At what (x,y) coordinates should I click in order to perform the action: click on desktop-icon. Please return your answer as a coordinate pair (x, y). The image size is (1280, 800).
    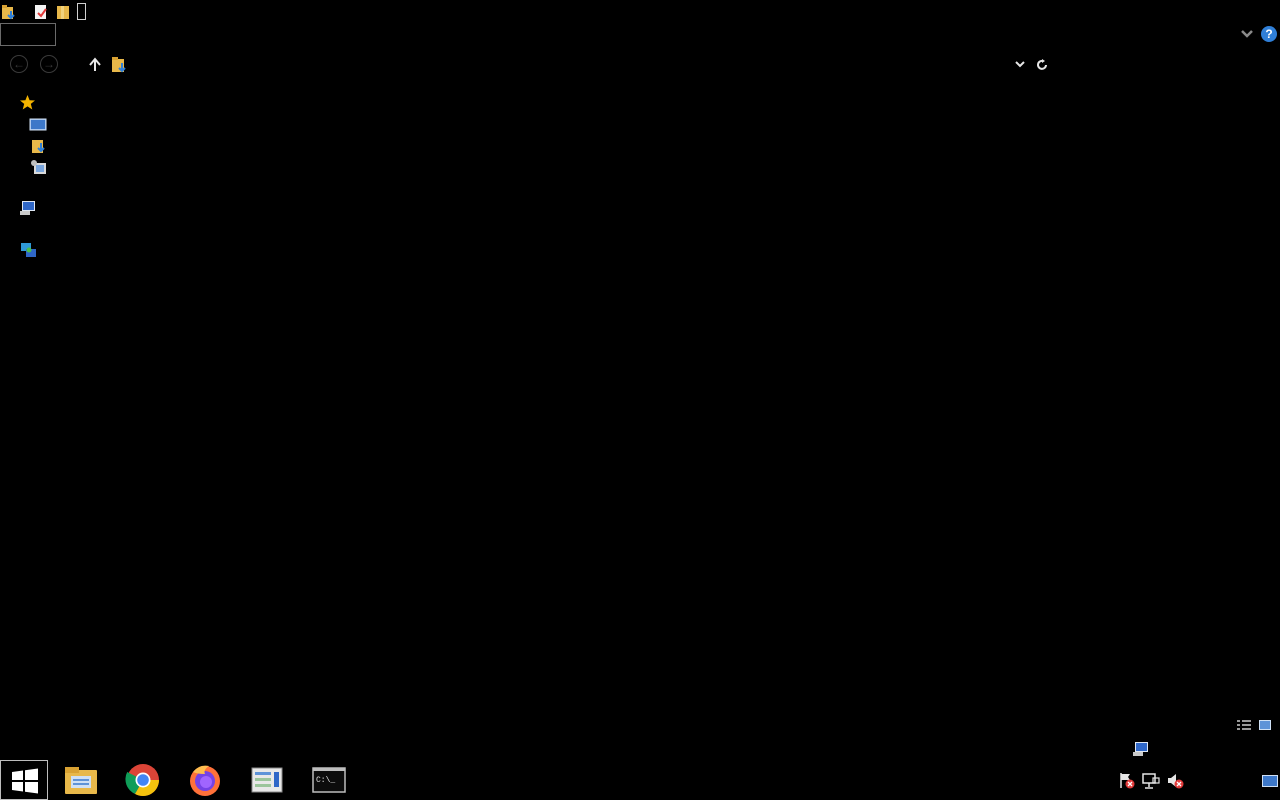
    Looking at the image, I should click on (38, 125).